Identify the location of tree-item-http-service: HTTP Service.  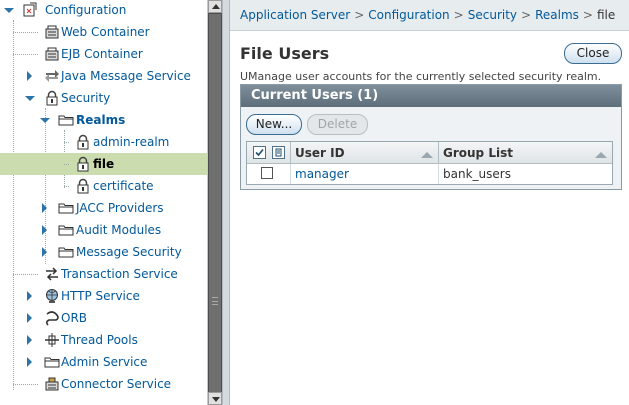
(103, 296).